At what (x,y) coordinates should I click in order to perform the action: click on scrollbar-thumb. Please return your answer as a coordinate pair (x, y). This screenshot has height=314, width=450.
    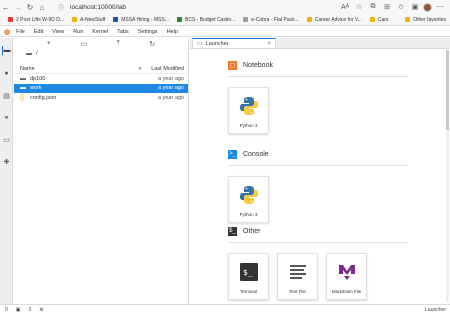
    Looking at the image, I should click on (447, 90).